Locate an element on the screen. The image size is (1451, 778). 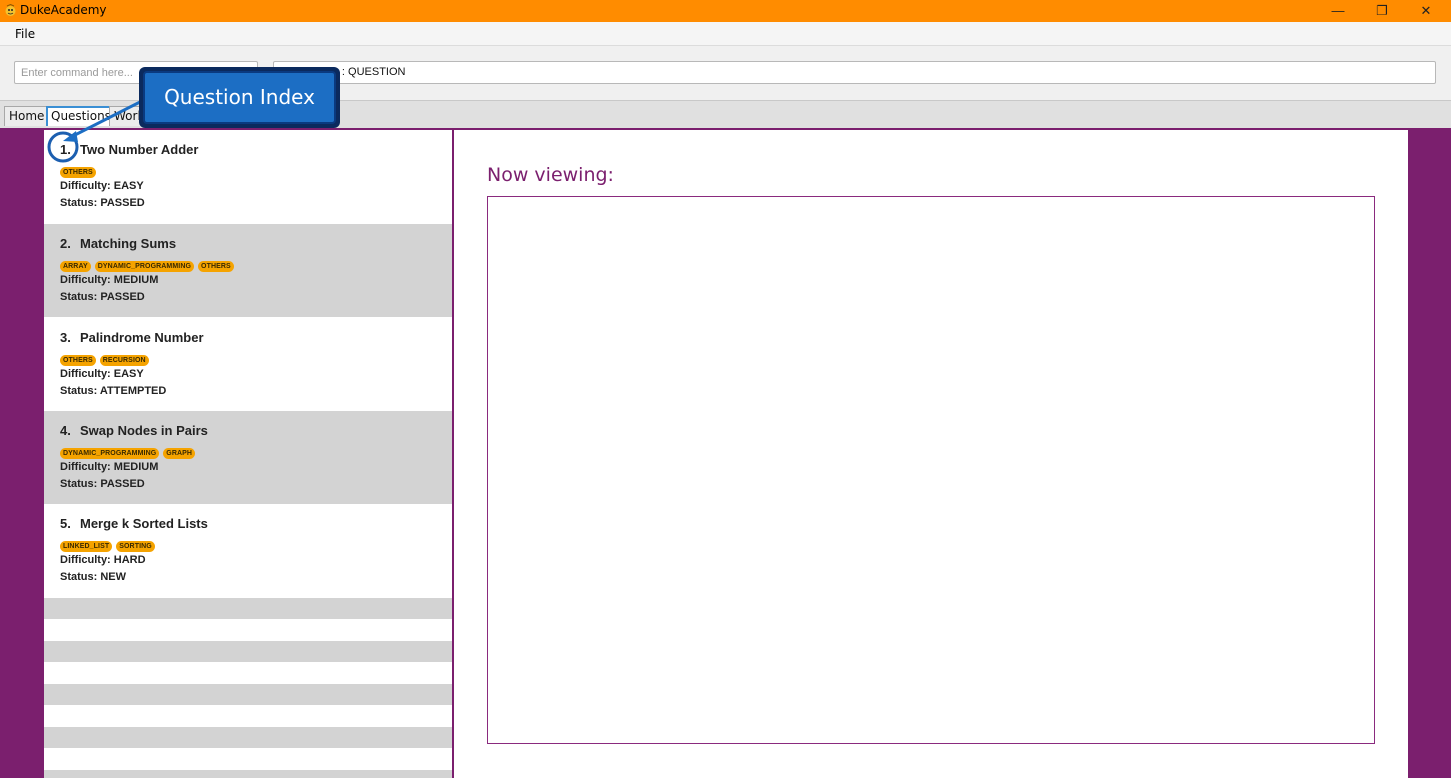
minimize-button: — is located at coordinates (1338, 11).